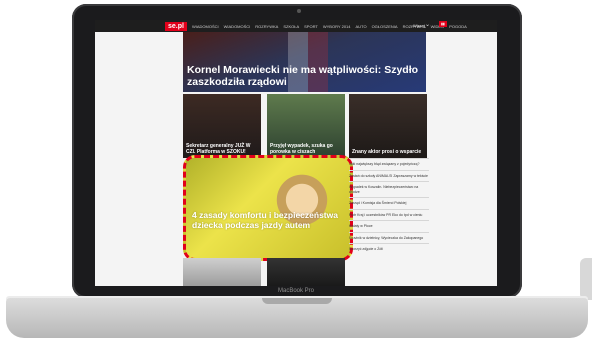 This screenshot has height=351, width=592. I want to click on chevron-down-icon: ⌄, so click(427, 24).